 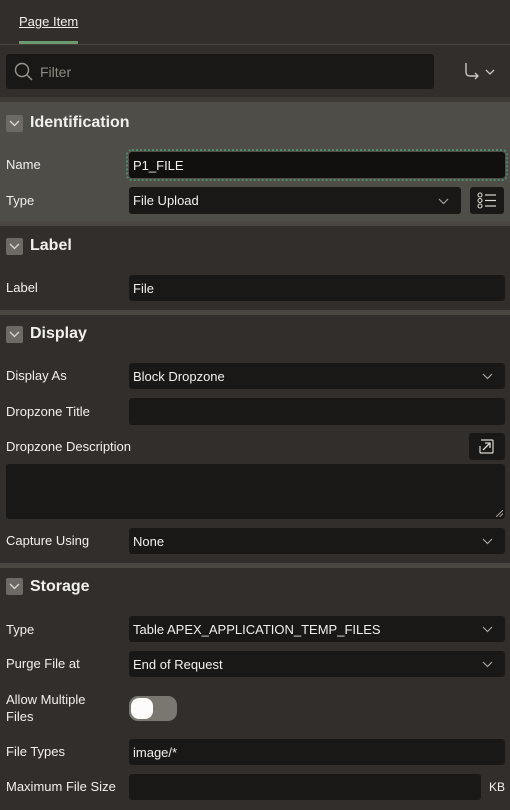 I want to click on type-select: File Upload, so click(x=295, y=200).